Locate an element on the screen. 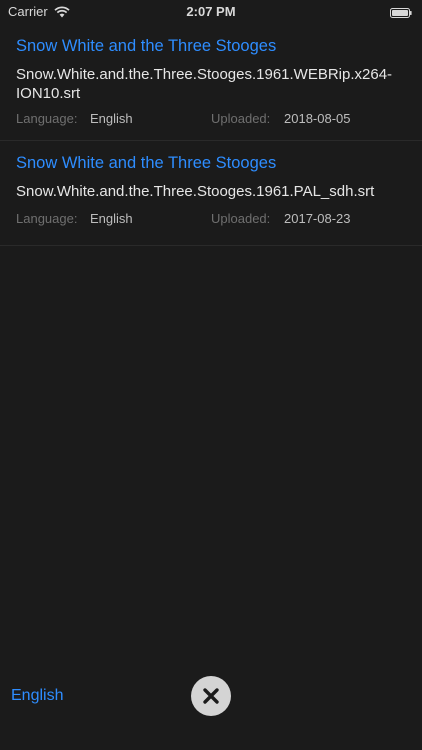 Image resolution: width=422 pixels, height=750 pixels. language-selector-button: English is located at coordinates (37, 696).